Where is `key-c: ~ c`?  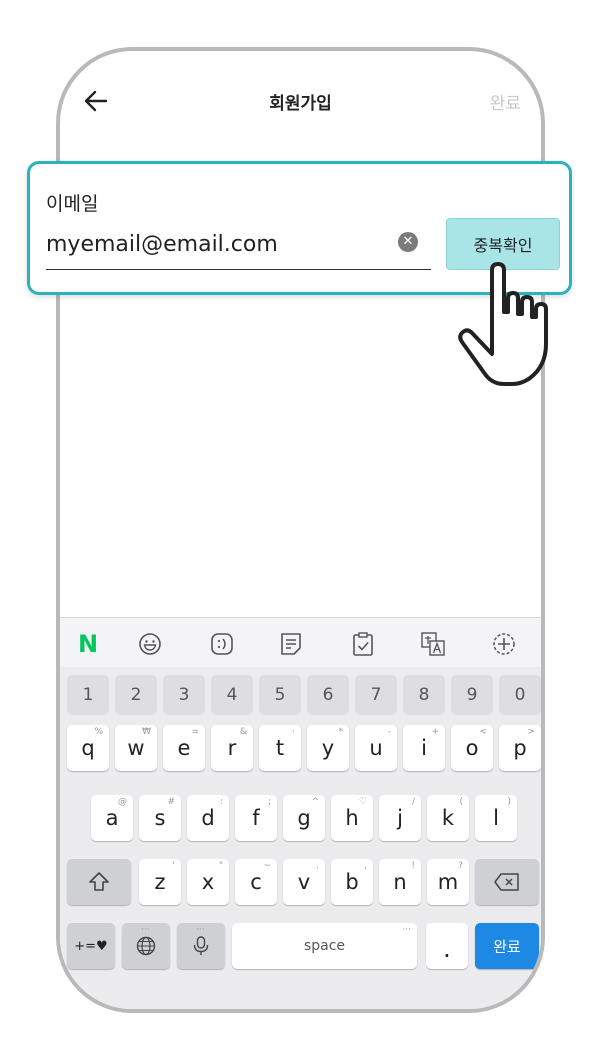 key-c: ~ c is located at coordinates (256, 882).